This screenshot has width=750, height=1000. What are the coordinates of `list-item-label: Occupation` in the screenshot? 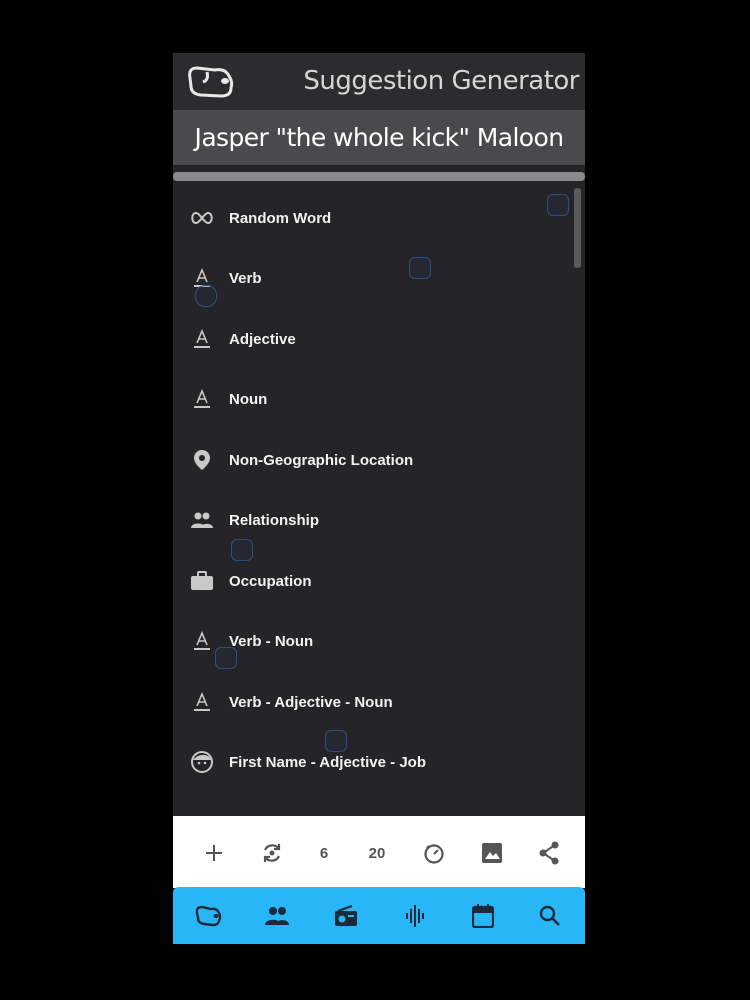 It's located at (270, 581).